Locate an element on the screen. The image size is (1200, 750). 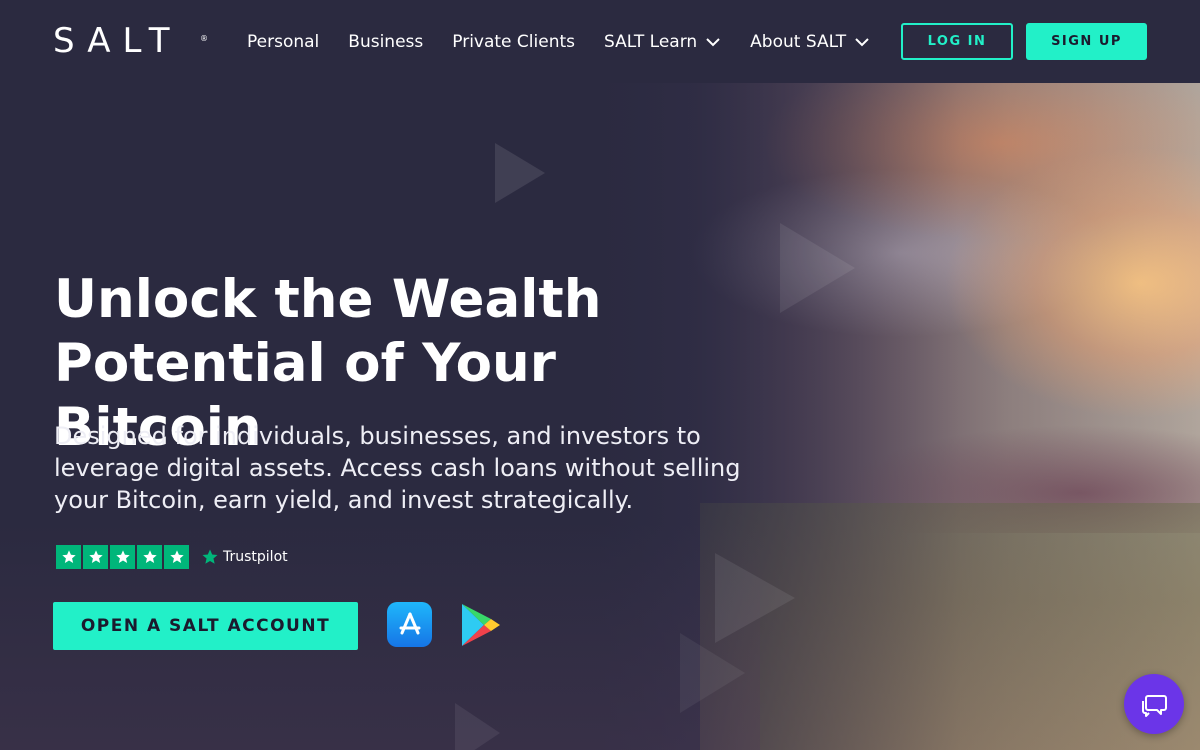
star-rating is located at coordinates (122, 557).